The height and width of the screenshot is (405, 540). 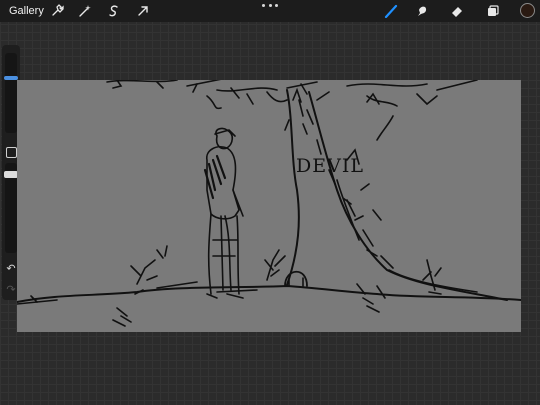 I want to click on brush-size-slider, so click(x=11, y=93).